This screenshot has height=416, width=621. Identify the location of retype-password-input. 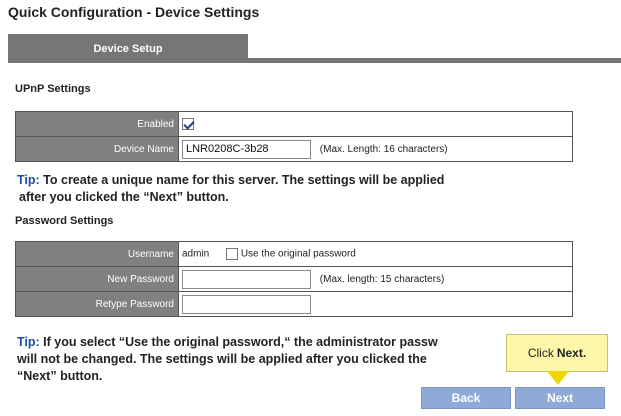
(246, 304).